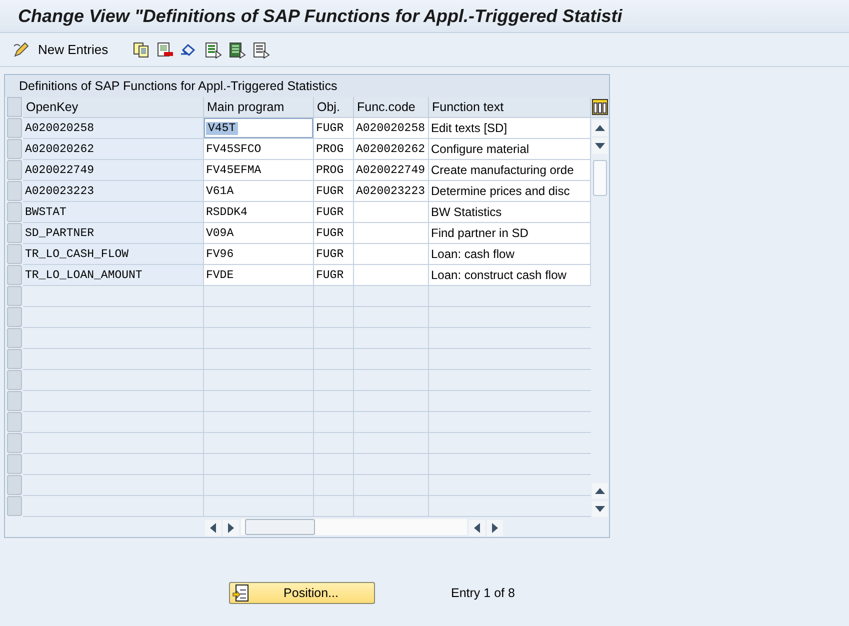  What do you see at coordinates (259, 107) in the screenshot?
I see `column-header: Main program` at bounding box center [259, 107].